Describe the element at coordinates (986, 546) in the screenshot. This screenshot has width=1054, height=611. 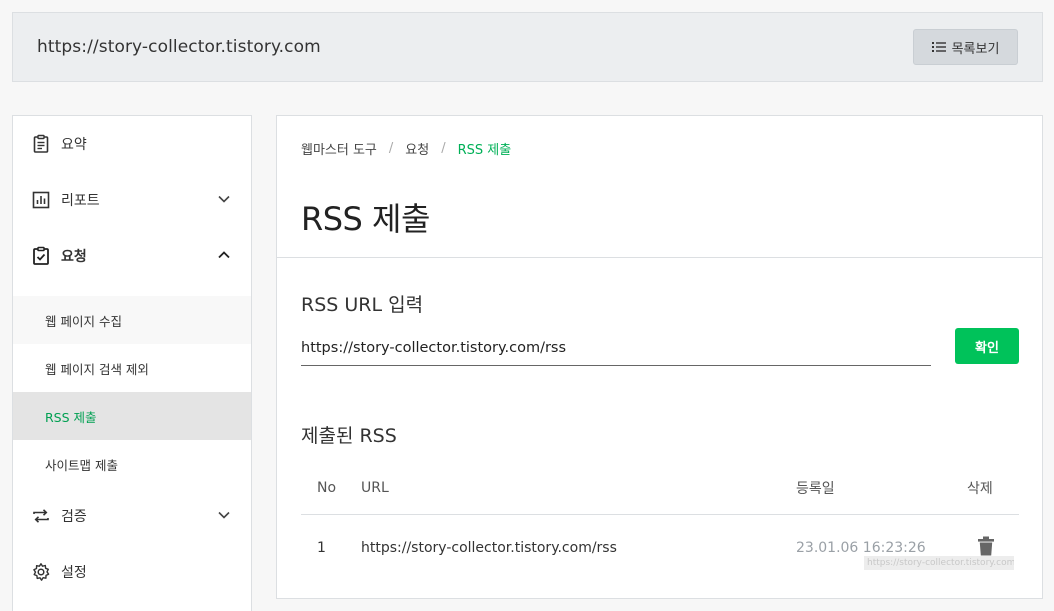
I see `trash-icon` at that location.